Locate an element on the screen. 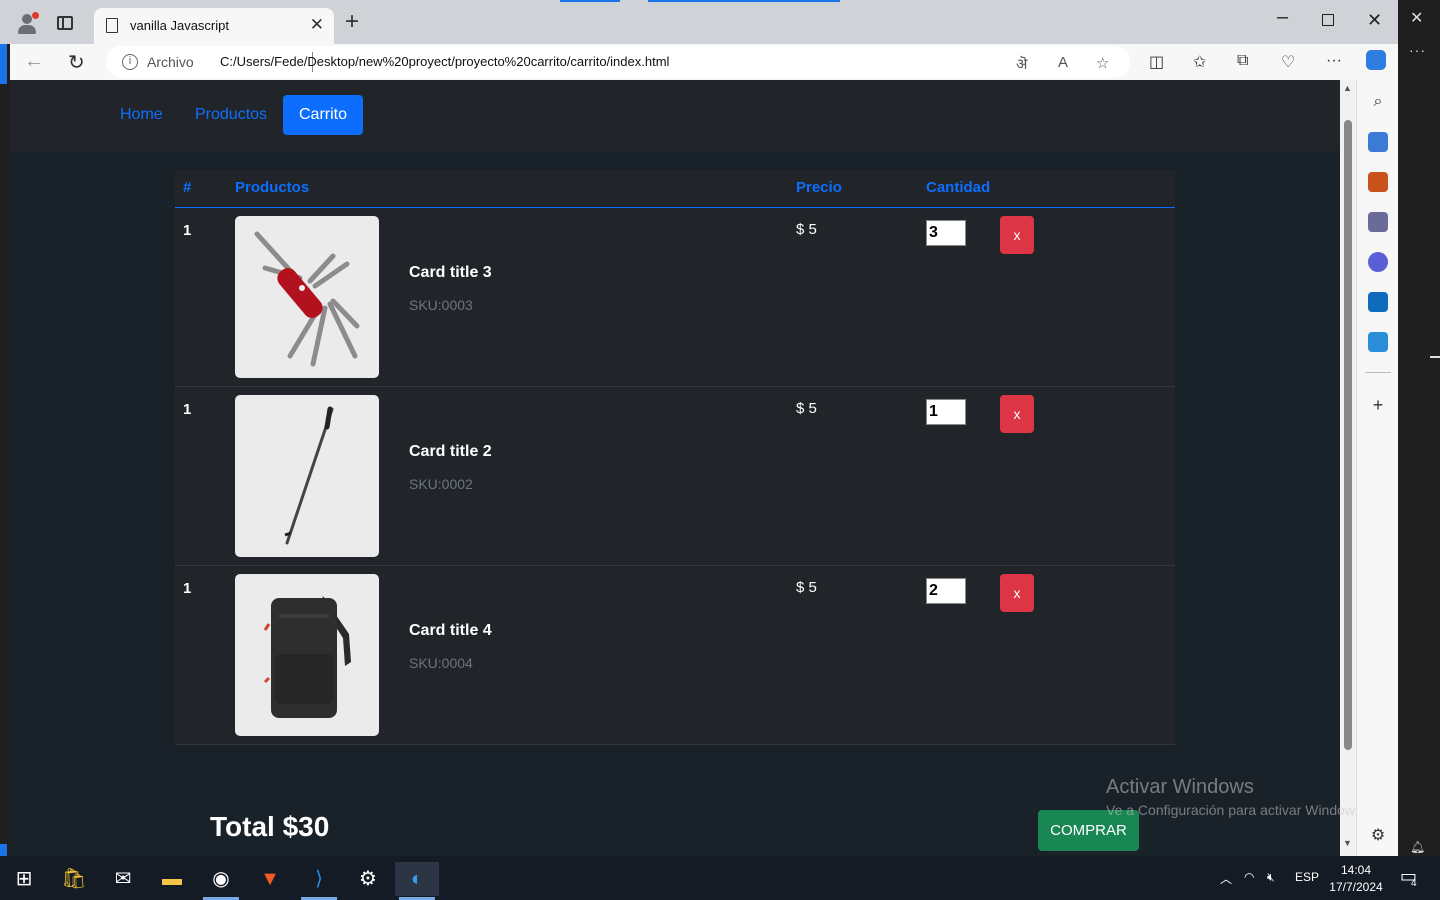 This screenshot has width=1440, height=900. pocket-knife-image is located at coordinates (307, 297).